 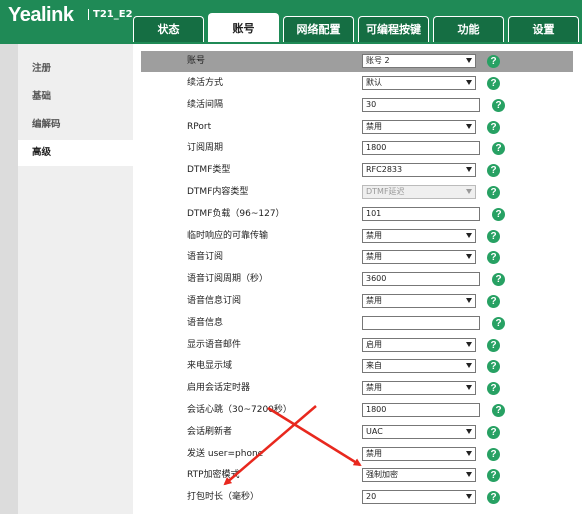 I want to click on setting-label: 语音订阅周期（秒）, so click(x=228, y=279).